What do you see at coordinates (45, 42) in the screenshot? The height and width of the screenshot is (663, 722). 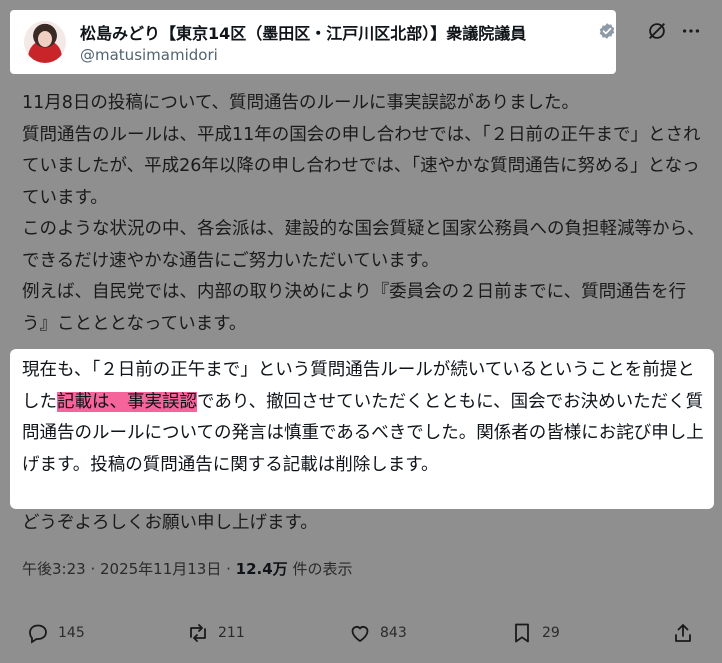 I see `avatar` at bounding box center [45, 42].